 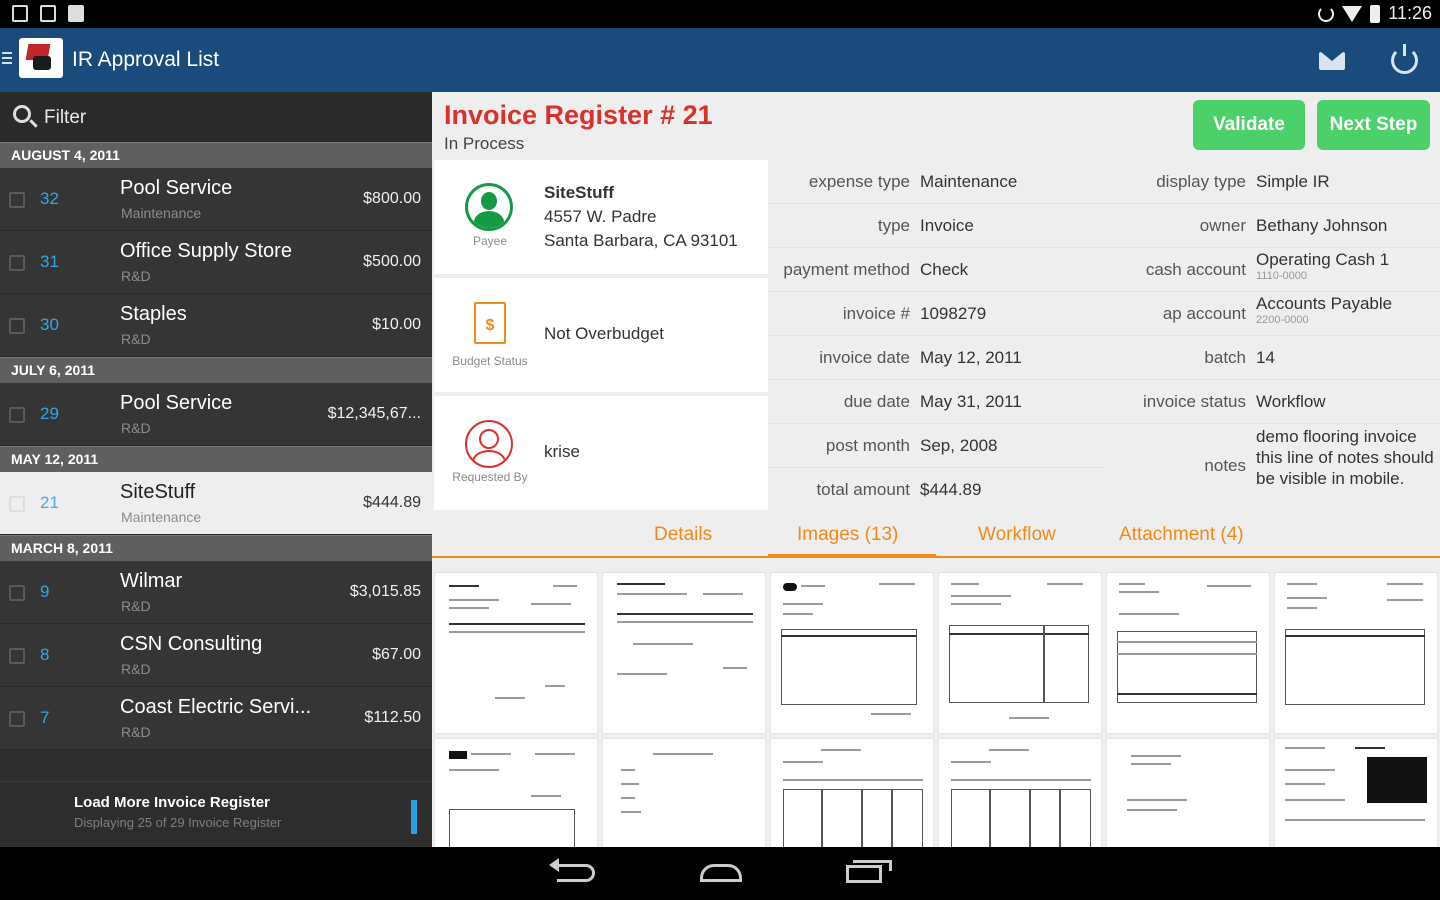 What do you see at coordinates (893, 225) in the screenshot?
I see `field-label: type` at bounding box center [893, 225].